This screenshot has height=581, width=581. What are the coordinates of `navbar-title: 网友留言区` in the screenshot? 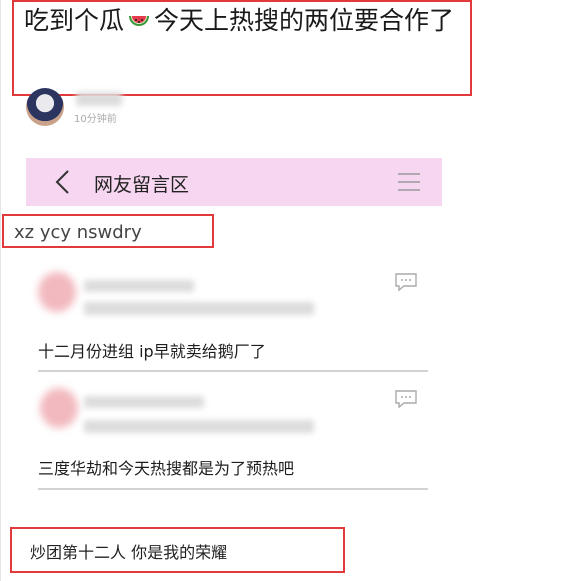 It's located at (142, 185).